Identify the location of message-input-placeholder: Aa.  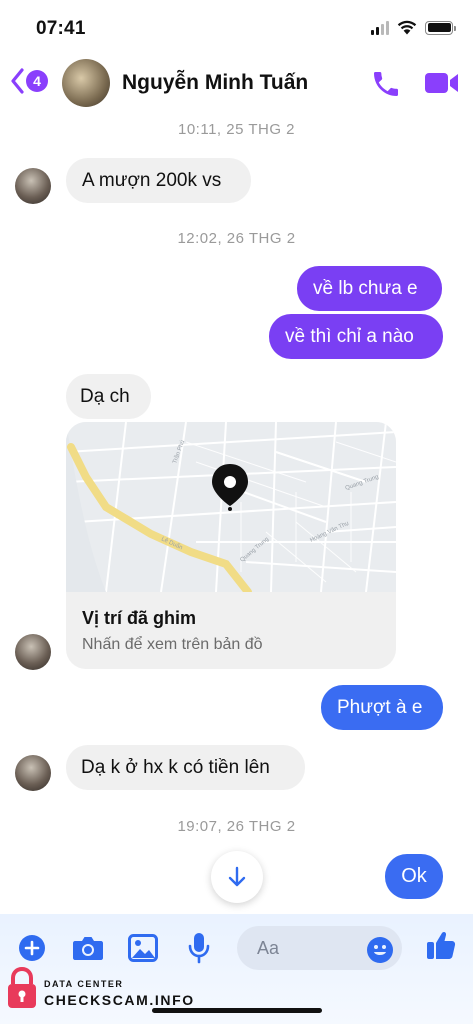
(268, 947).